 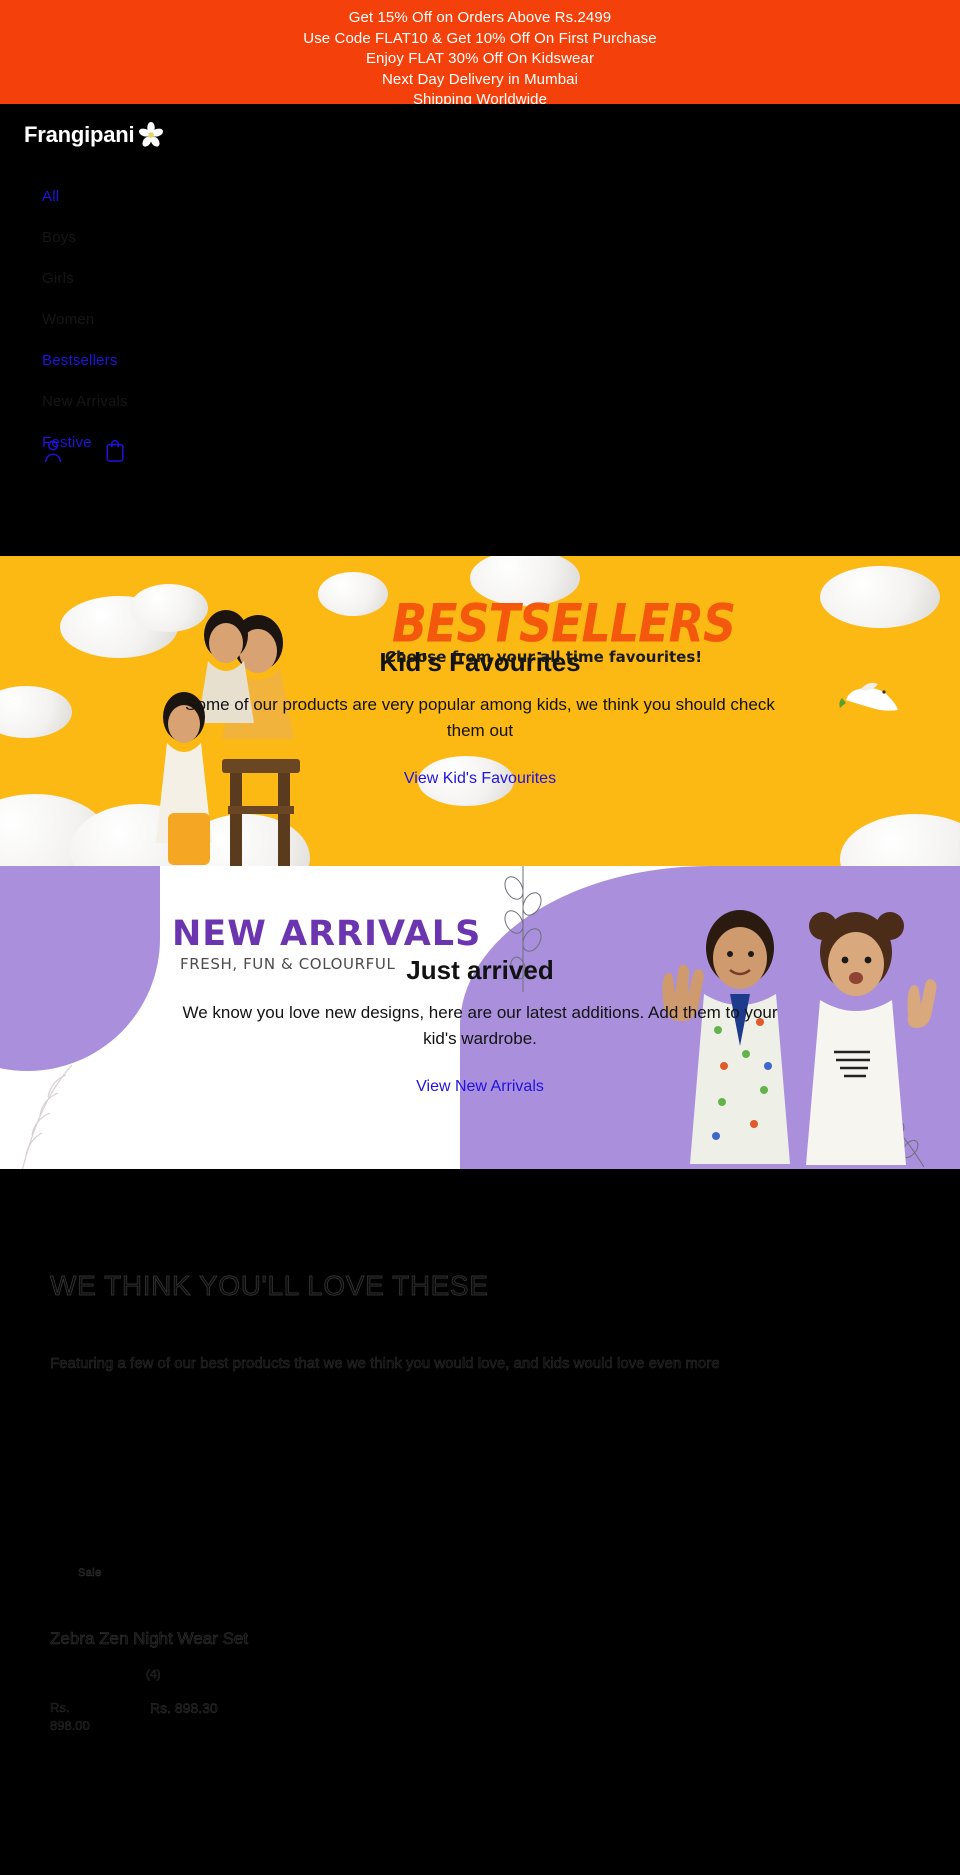 I want to click on product-price-sale: Rs. 898.30, so click(x=184, y=1708).